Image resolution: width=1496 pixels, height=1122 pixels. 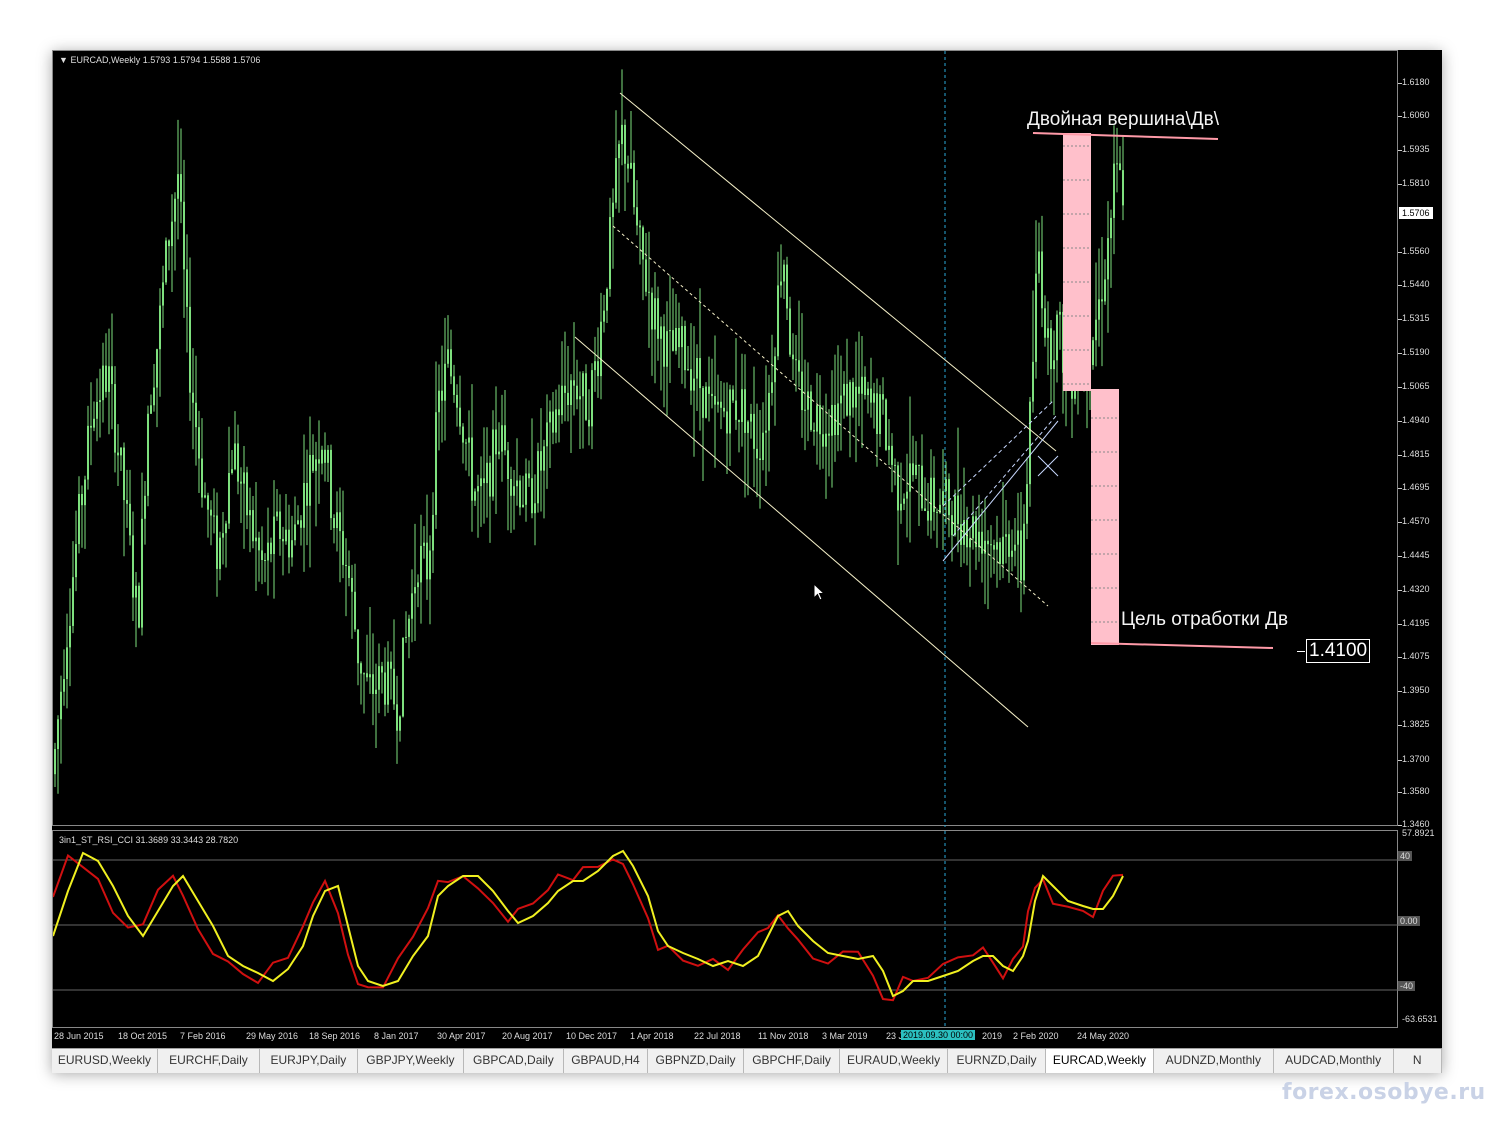 What do you see at coordinates (1123, 119) in the screenshot?
I see `double-top-annotation: Двойная вершина\Дв\` at bounding box center [1123, 119].